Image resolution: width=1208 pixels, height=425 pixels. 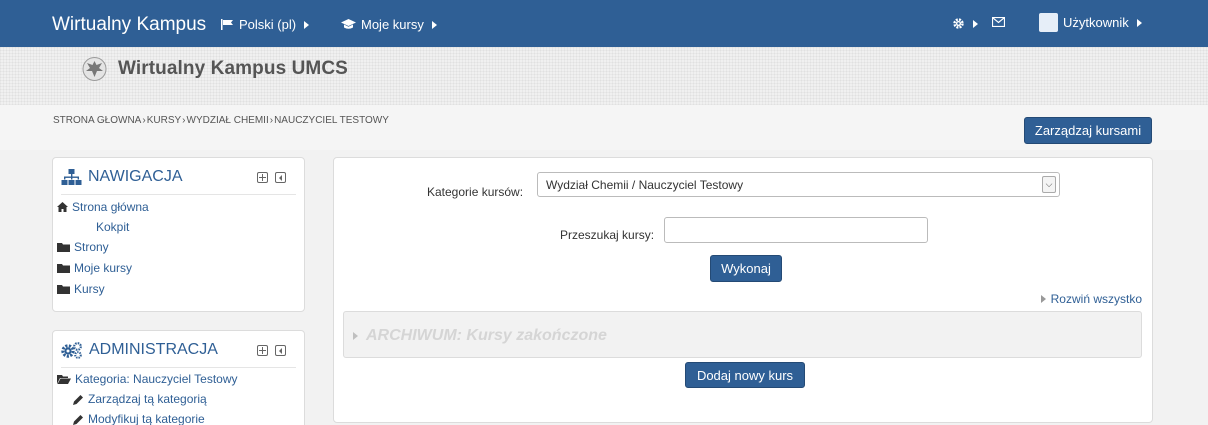 What do you see at coordinates (164, 120) in the screenshot?
I see `breadcrumb-item-courses: KURSY` at bounding box center [164, 120].